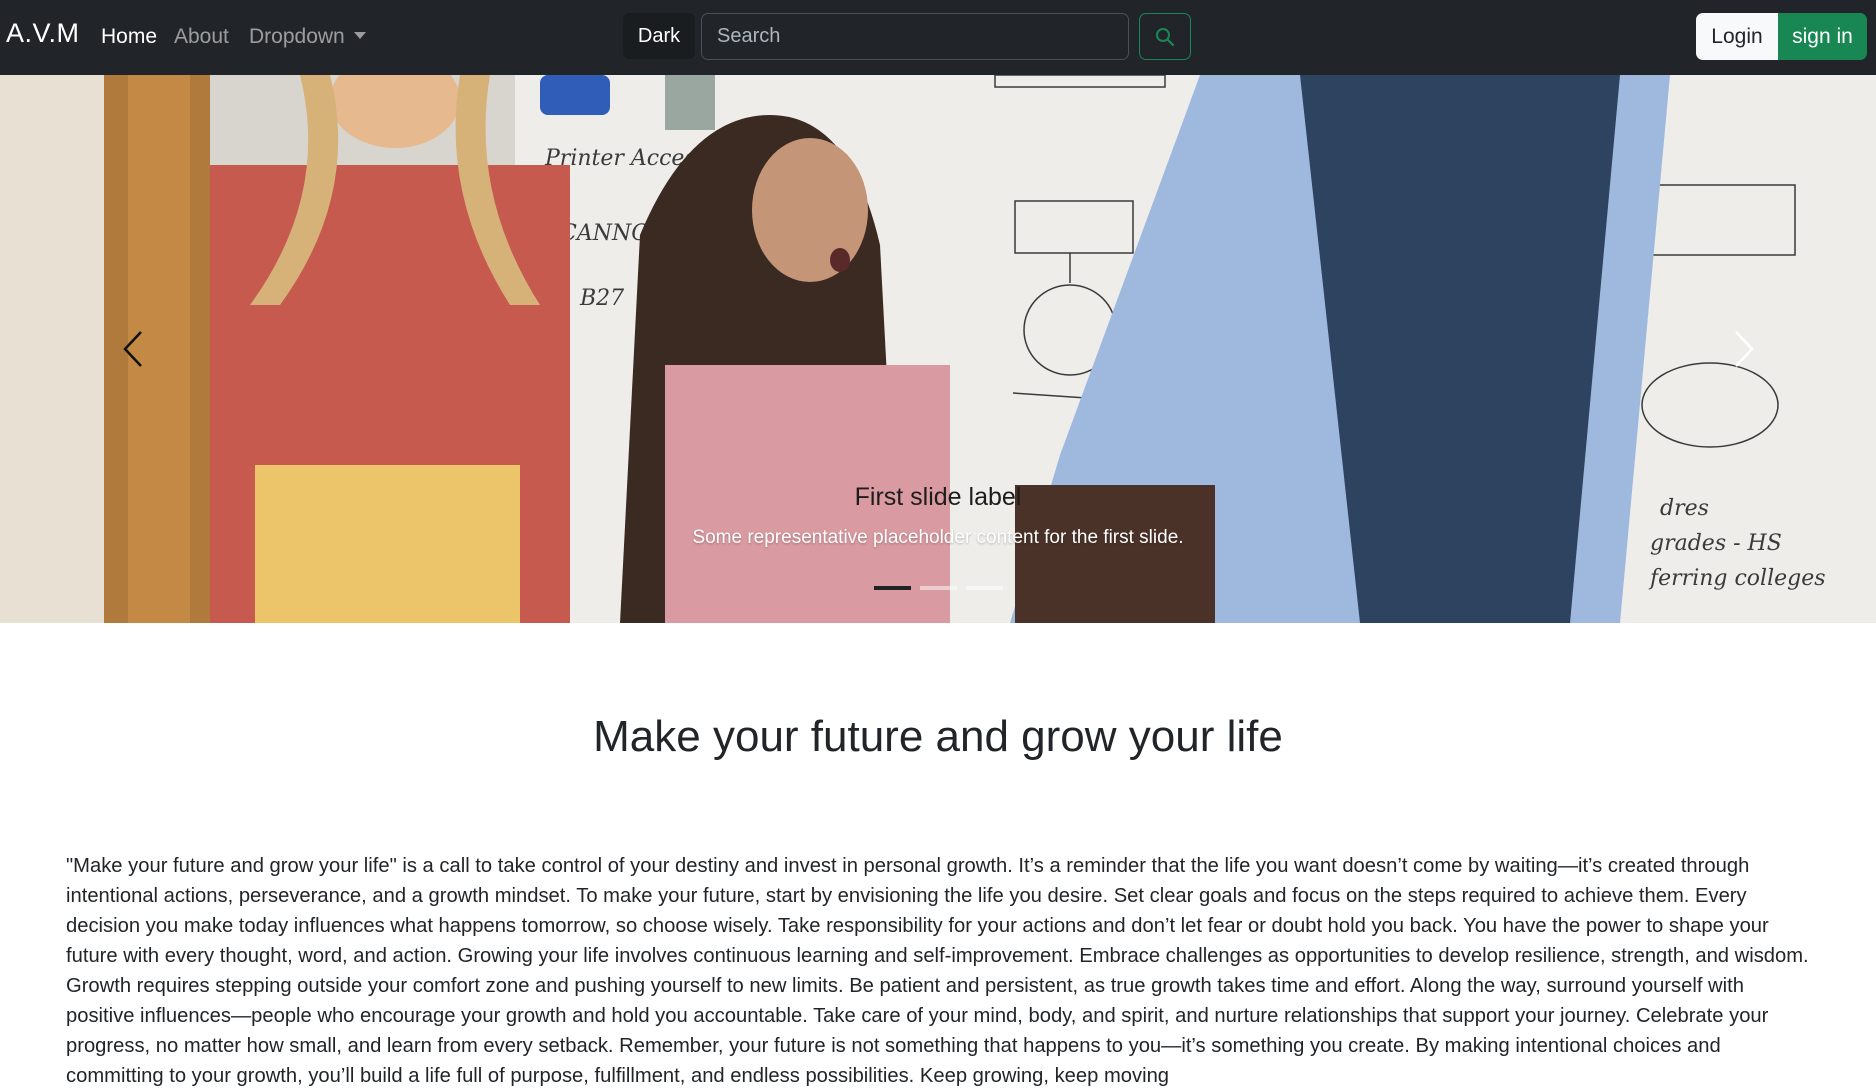  I want to click on search-icon, so click(1165, 36).